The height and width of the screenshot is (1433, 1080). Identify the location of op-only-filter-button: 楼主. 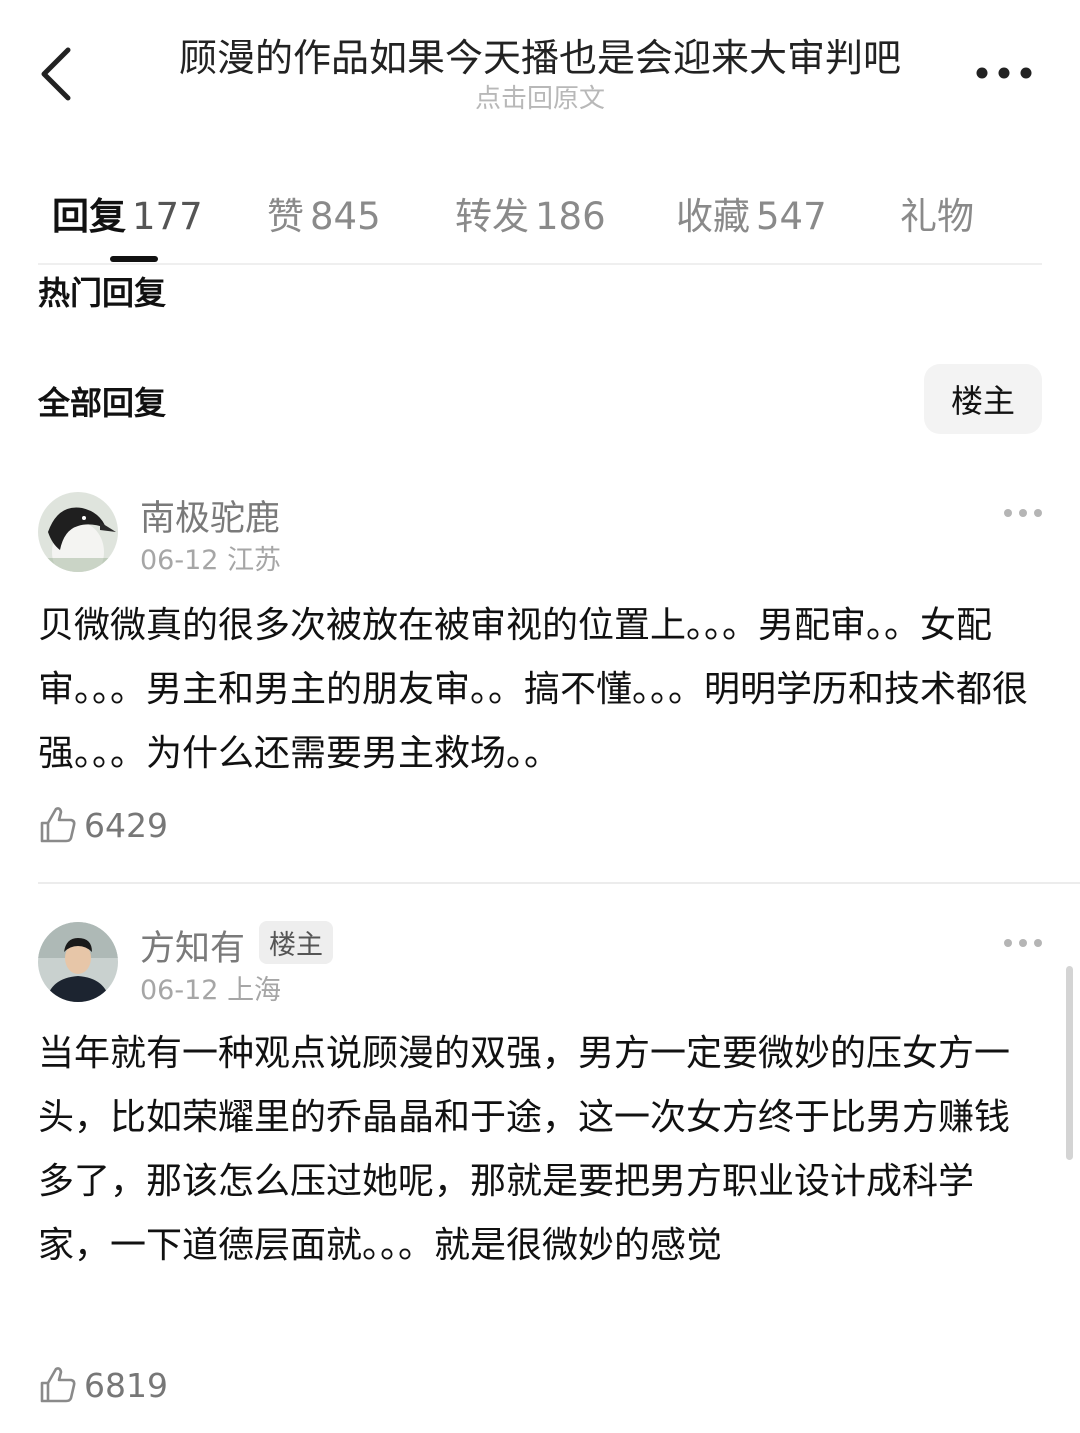
(983, 399).